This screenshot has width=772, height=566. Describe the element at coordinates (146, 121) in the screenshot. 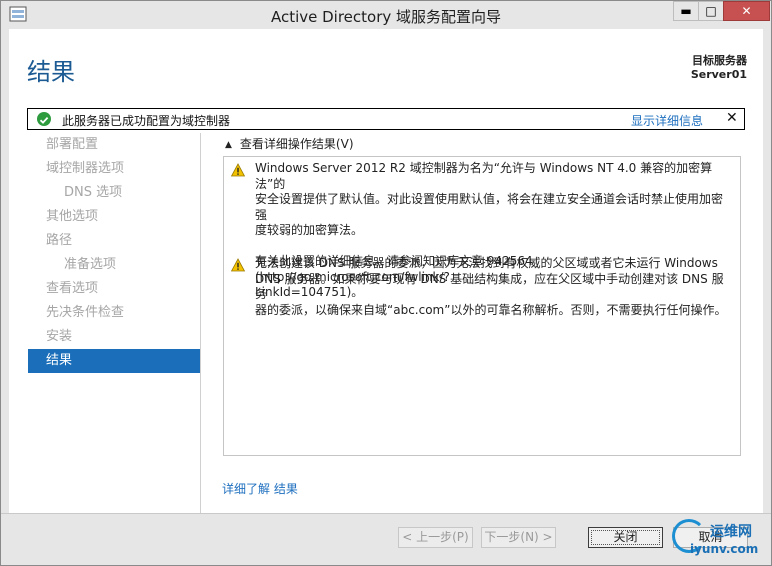

I see `success-message: 此服务器已成功配置为域控制器` at that location.